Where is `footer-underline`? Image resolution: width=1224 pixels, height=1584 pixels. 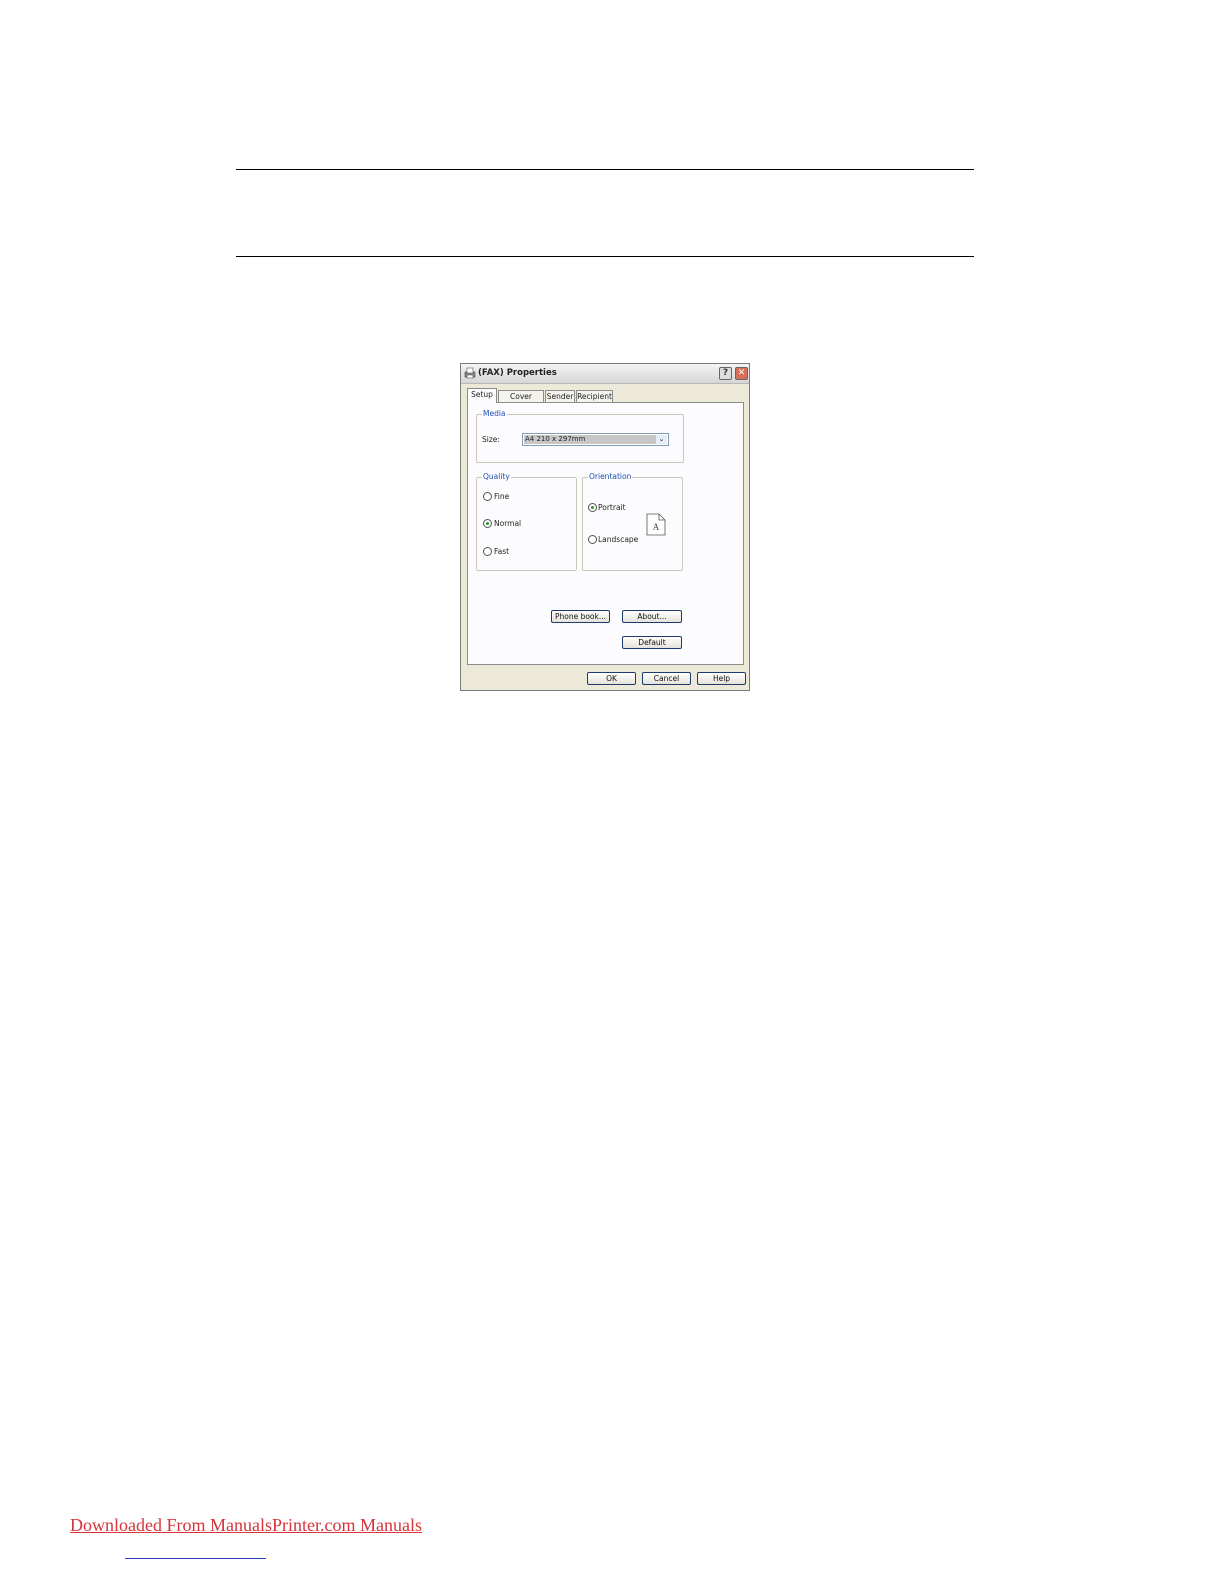
footer-underline is located at coordinates (195, 1558).